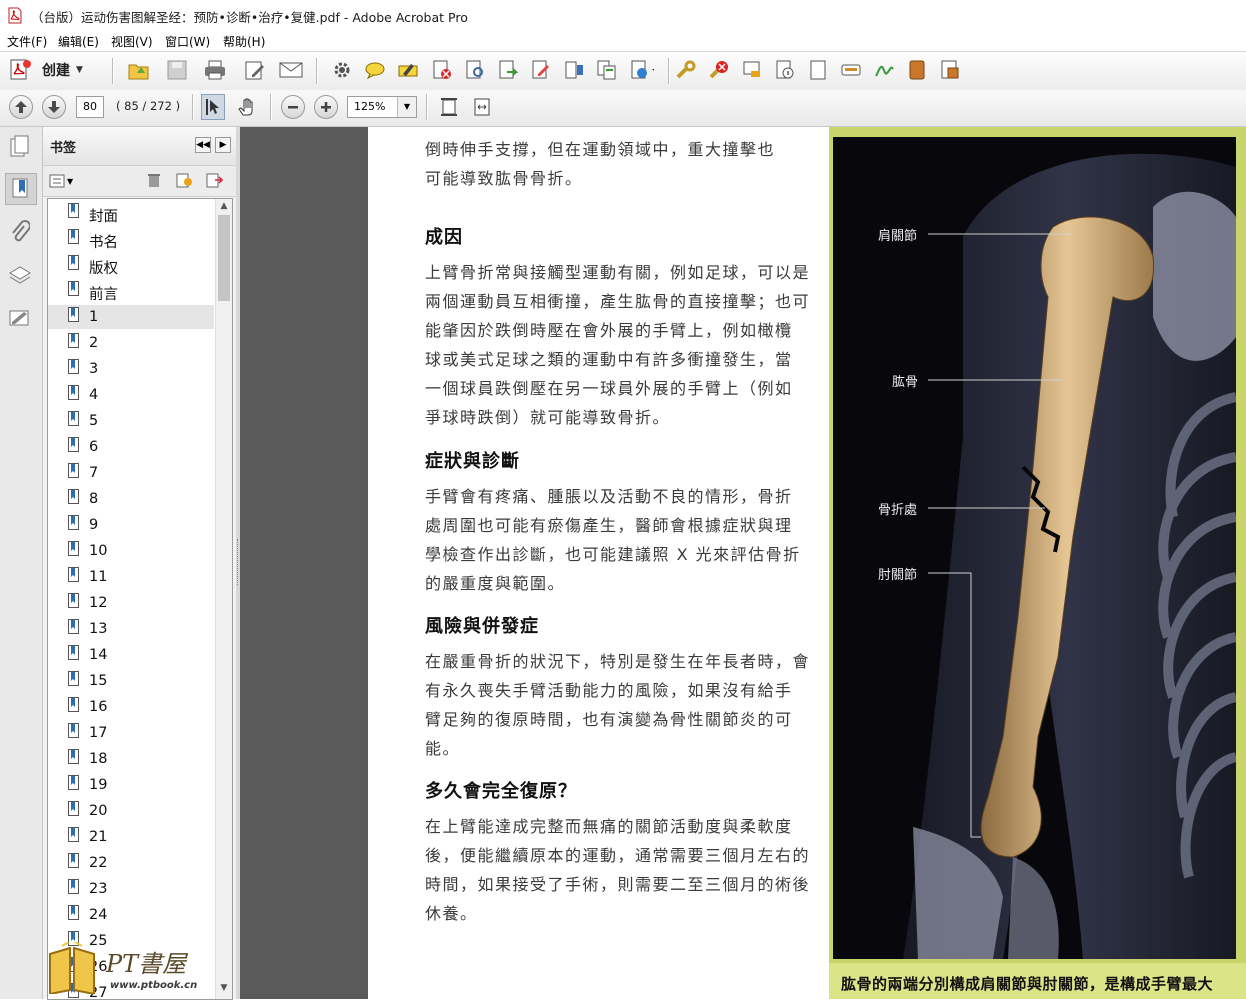  I want to click on bookmark-label: 14, so click(98, 655).